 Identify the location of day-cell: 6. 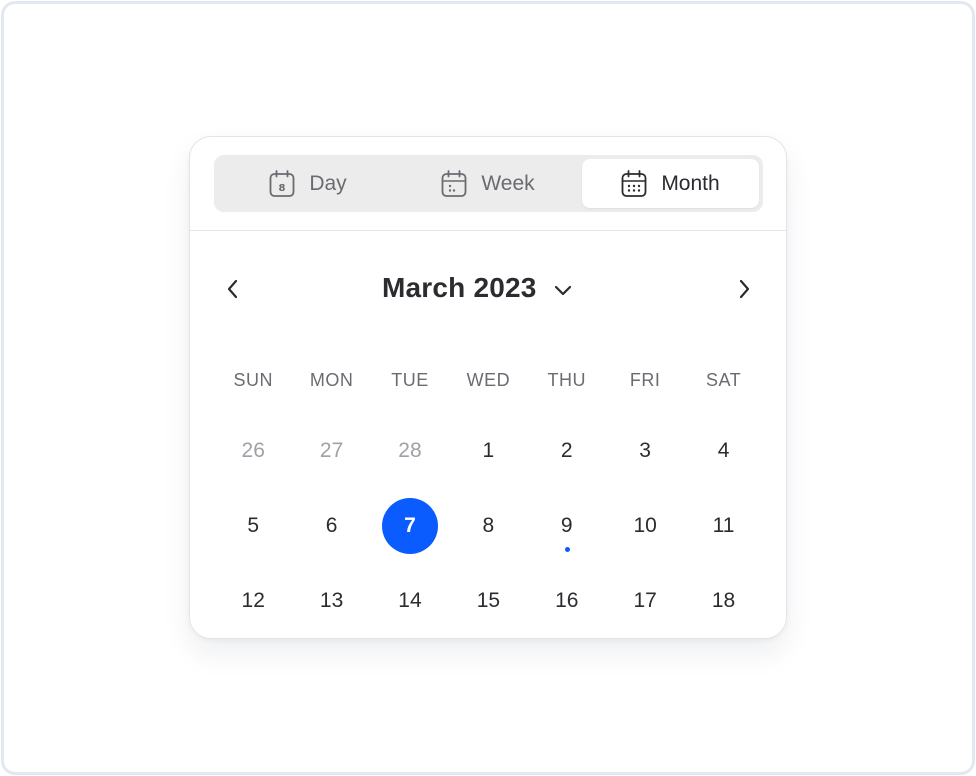
(331, 526).